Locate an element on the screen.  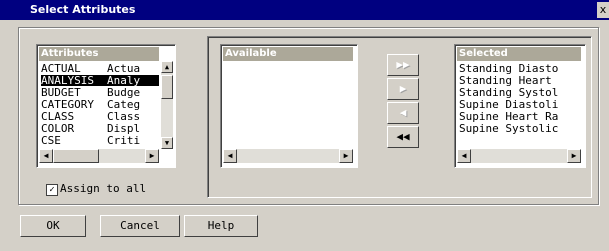
add-all-button: ▶▶ is located at coordinates (403, 65).